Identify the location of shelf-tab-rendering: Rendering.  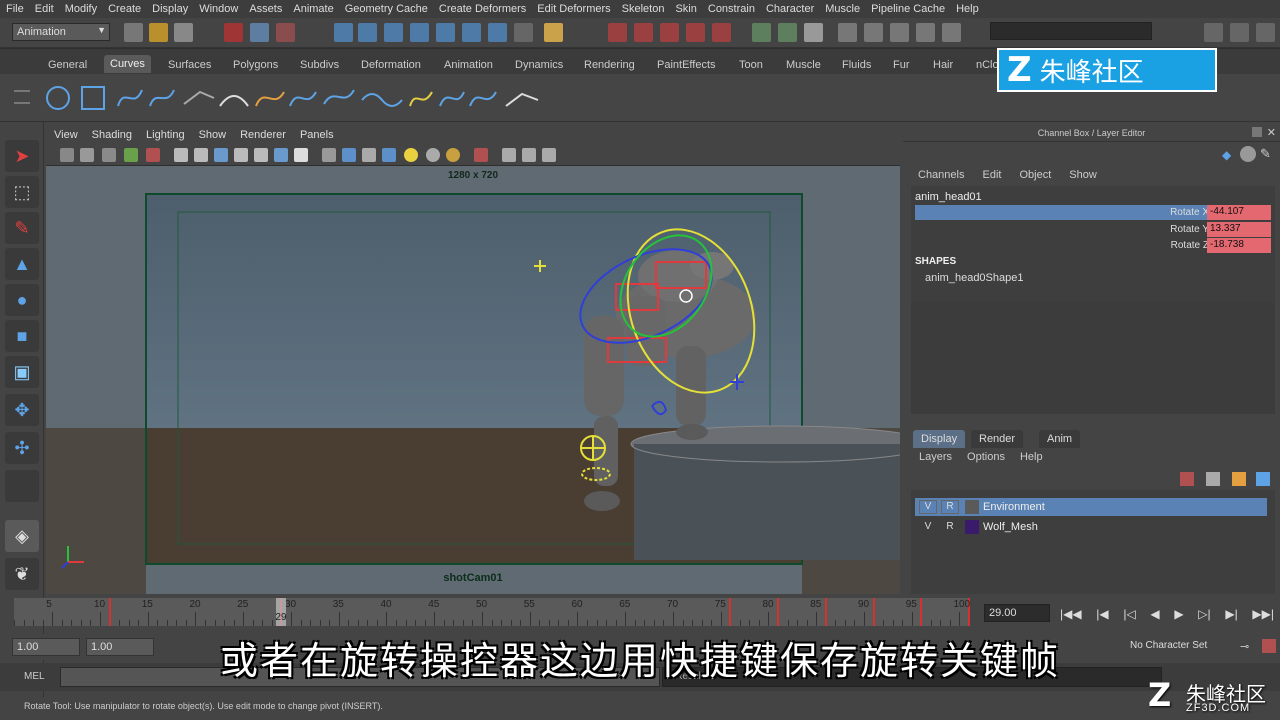
(609, 65).